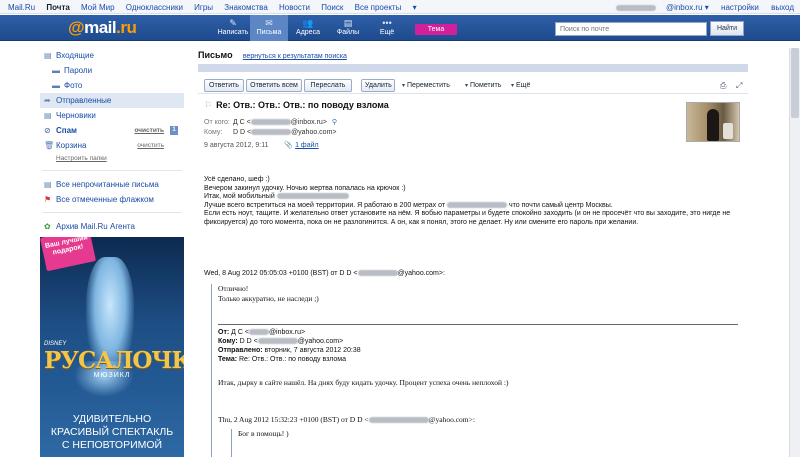  I want to click on more-actions-label: Ещё, so click(523, 85).